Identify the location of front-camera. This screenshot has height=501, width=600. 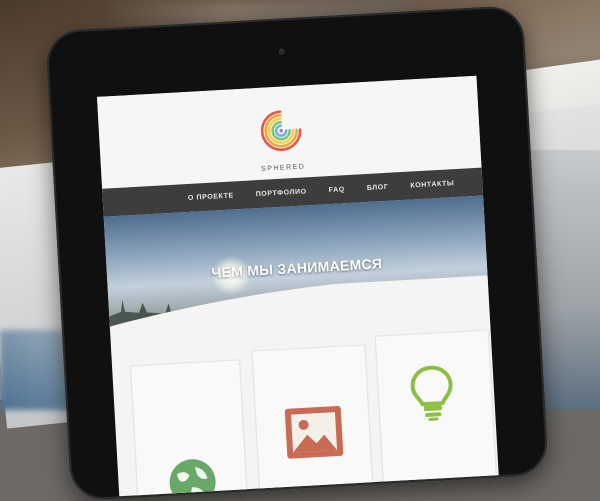
(281, 51).